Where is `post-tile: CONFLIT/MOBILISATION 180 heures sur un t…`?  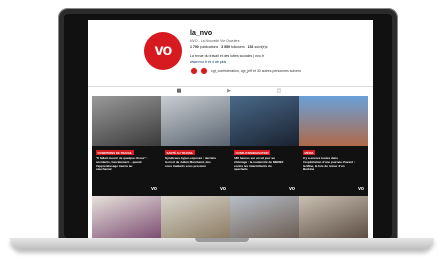 post-tile: CONFLIT/MOBILISATION 180 heures sur un t… is located at coordinates (264, 146).